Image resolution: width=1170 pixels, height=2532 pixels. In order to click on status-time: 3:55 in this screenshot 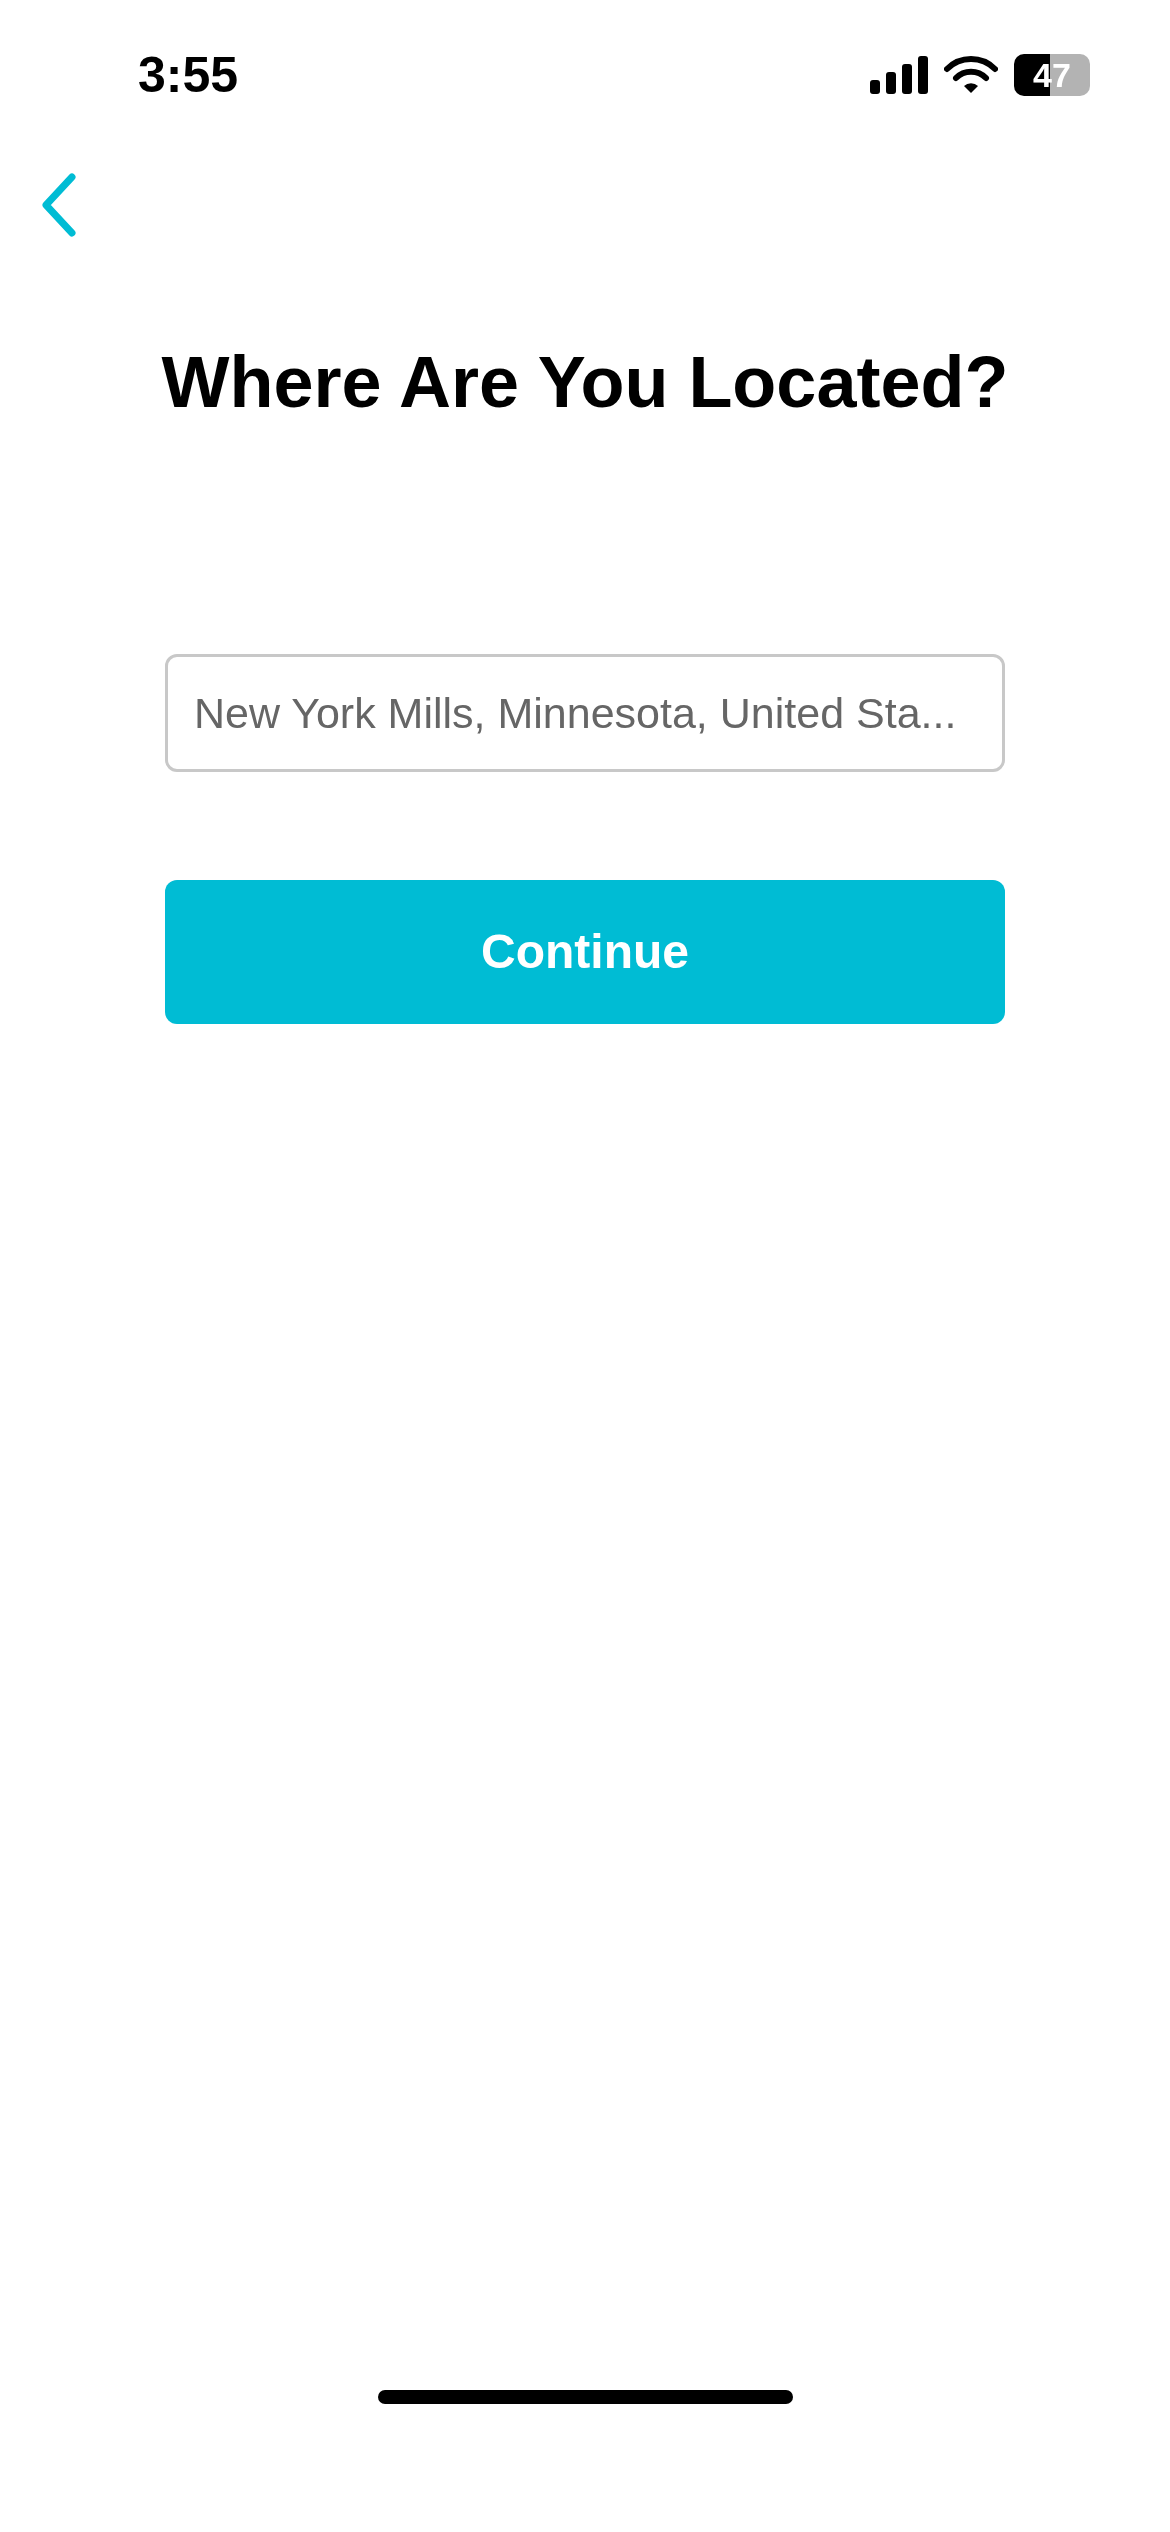, I will do `click(188, 75)`.